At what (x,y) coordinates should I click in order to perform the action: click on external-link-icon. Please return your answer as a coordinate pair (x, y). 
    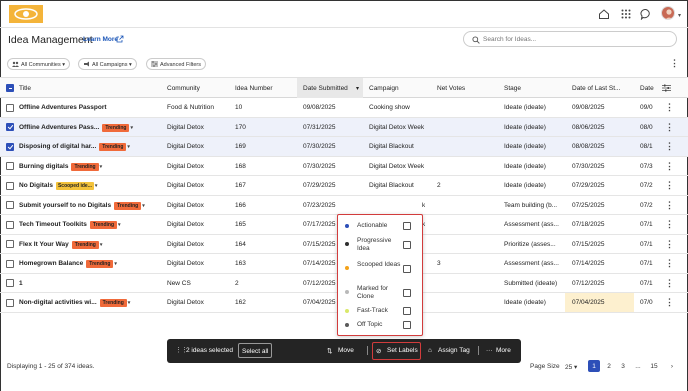
    Looking at the image, I should click on (120, 39).